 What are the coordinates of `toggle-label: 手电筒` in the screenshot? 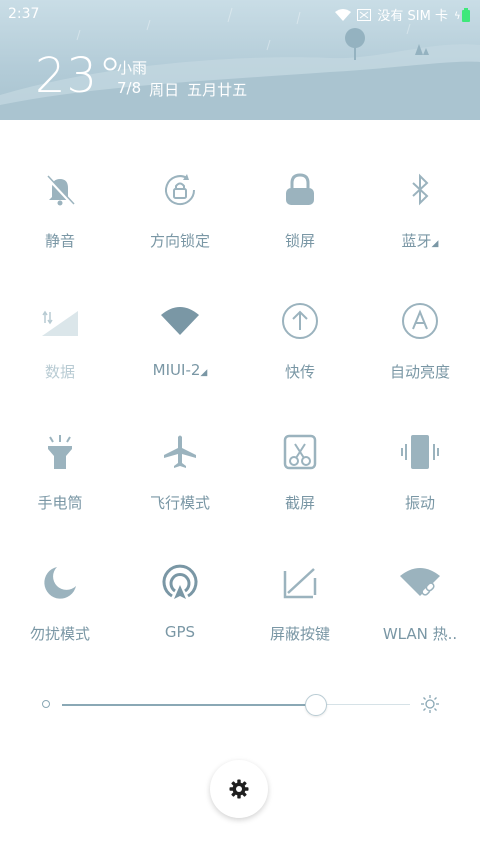 It's located at (60, 503).